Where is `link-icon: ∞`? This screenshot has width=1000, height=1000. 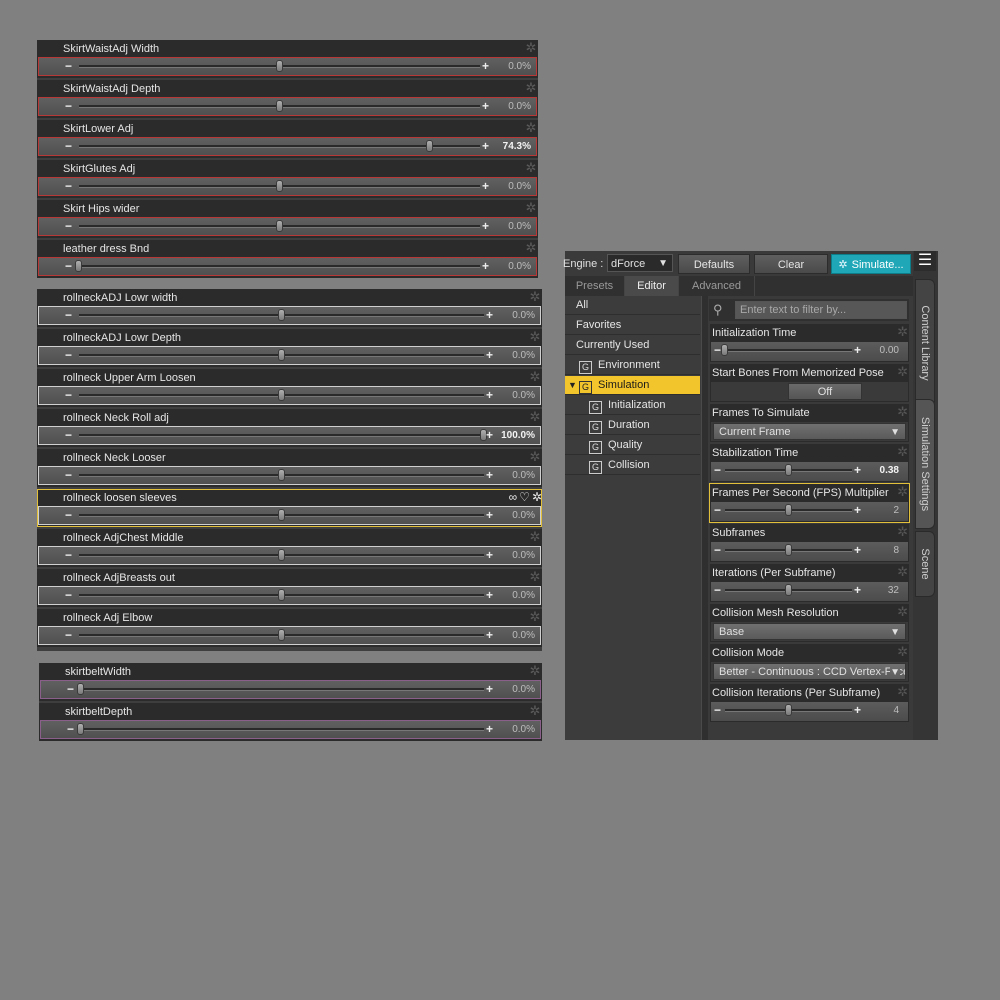 link-icon: ∞ is located at coordinates (513, 497).